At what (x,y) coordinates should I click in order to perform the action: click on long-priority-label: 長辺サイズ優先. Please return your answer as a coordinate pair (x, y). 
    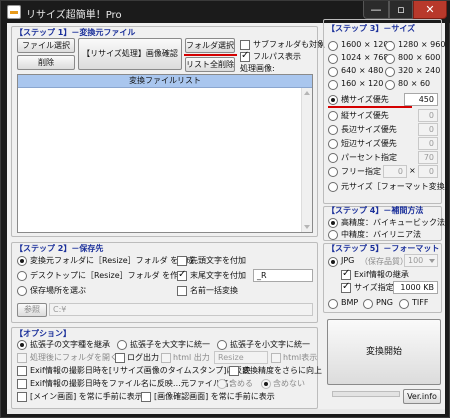
    Looking at the image, I should click on (369, 129).